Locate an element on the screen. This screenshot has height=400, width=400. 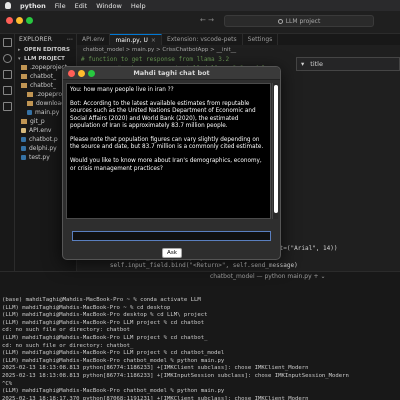
terminal-line: cd: no such file or directory: chatbot is located at coordinates (66, 330).